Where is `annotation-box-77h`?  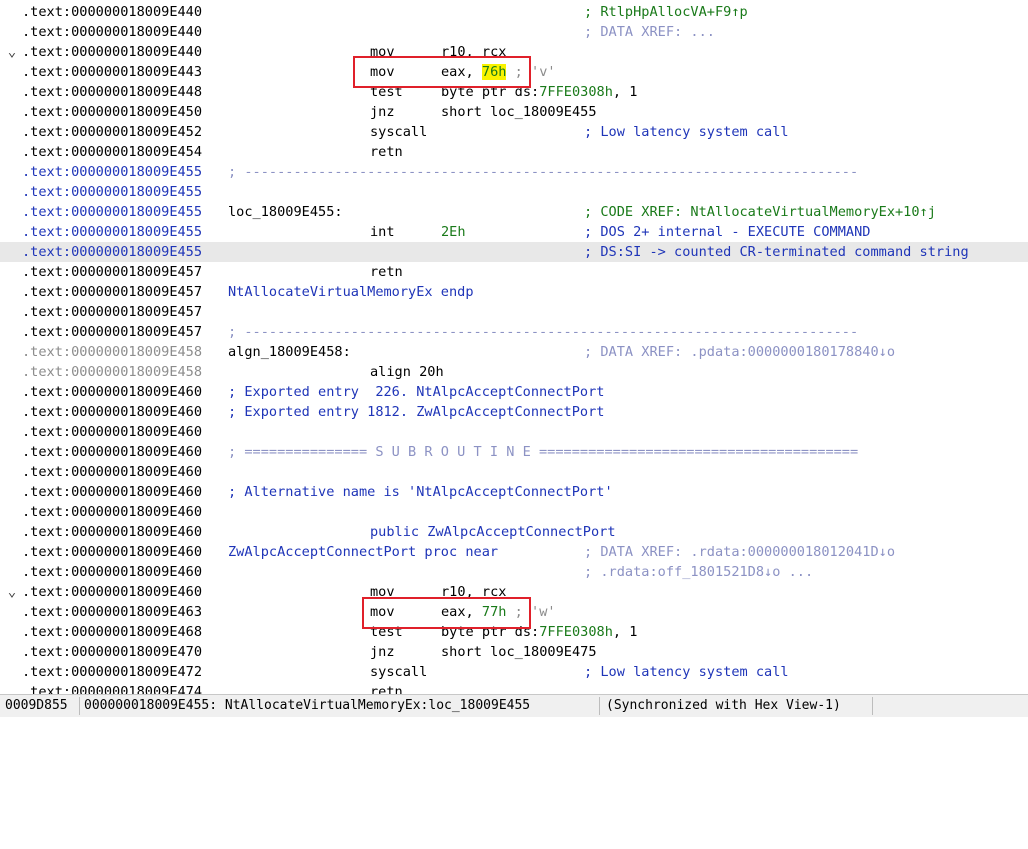
annotation-box-77h is located at coordinates (446, 613).